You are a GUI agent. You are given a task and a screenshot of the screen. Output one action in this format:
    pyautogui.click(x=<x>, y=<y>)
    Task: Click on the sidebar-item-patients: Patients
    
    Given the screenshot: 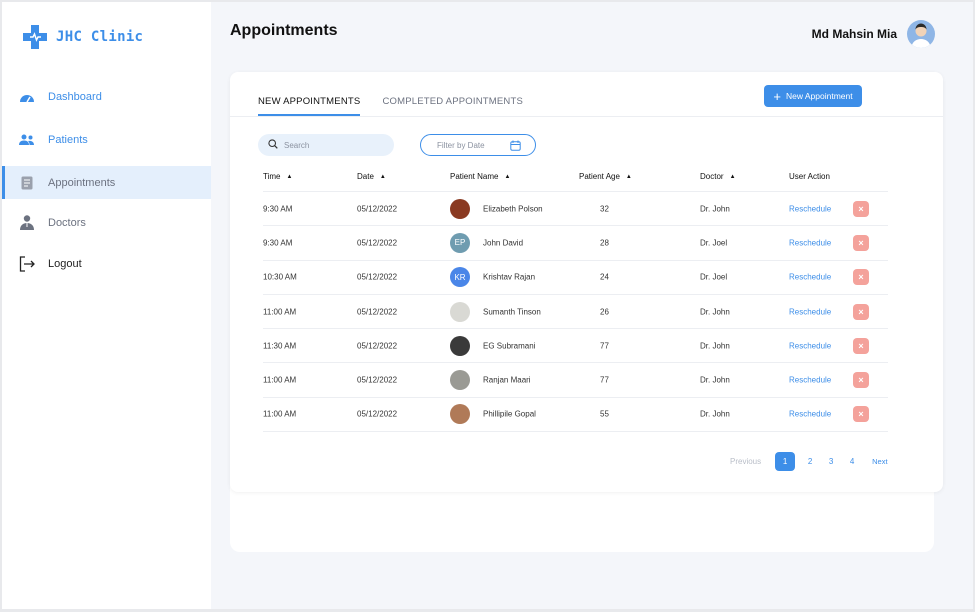 What is the action you would take?
    pyautogui.click(x=106, y=139)
    